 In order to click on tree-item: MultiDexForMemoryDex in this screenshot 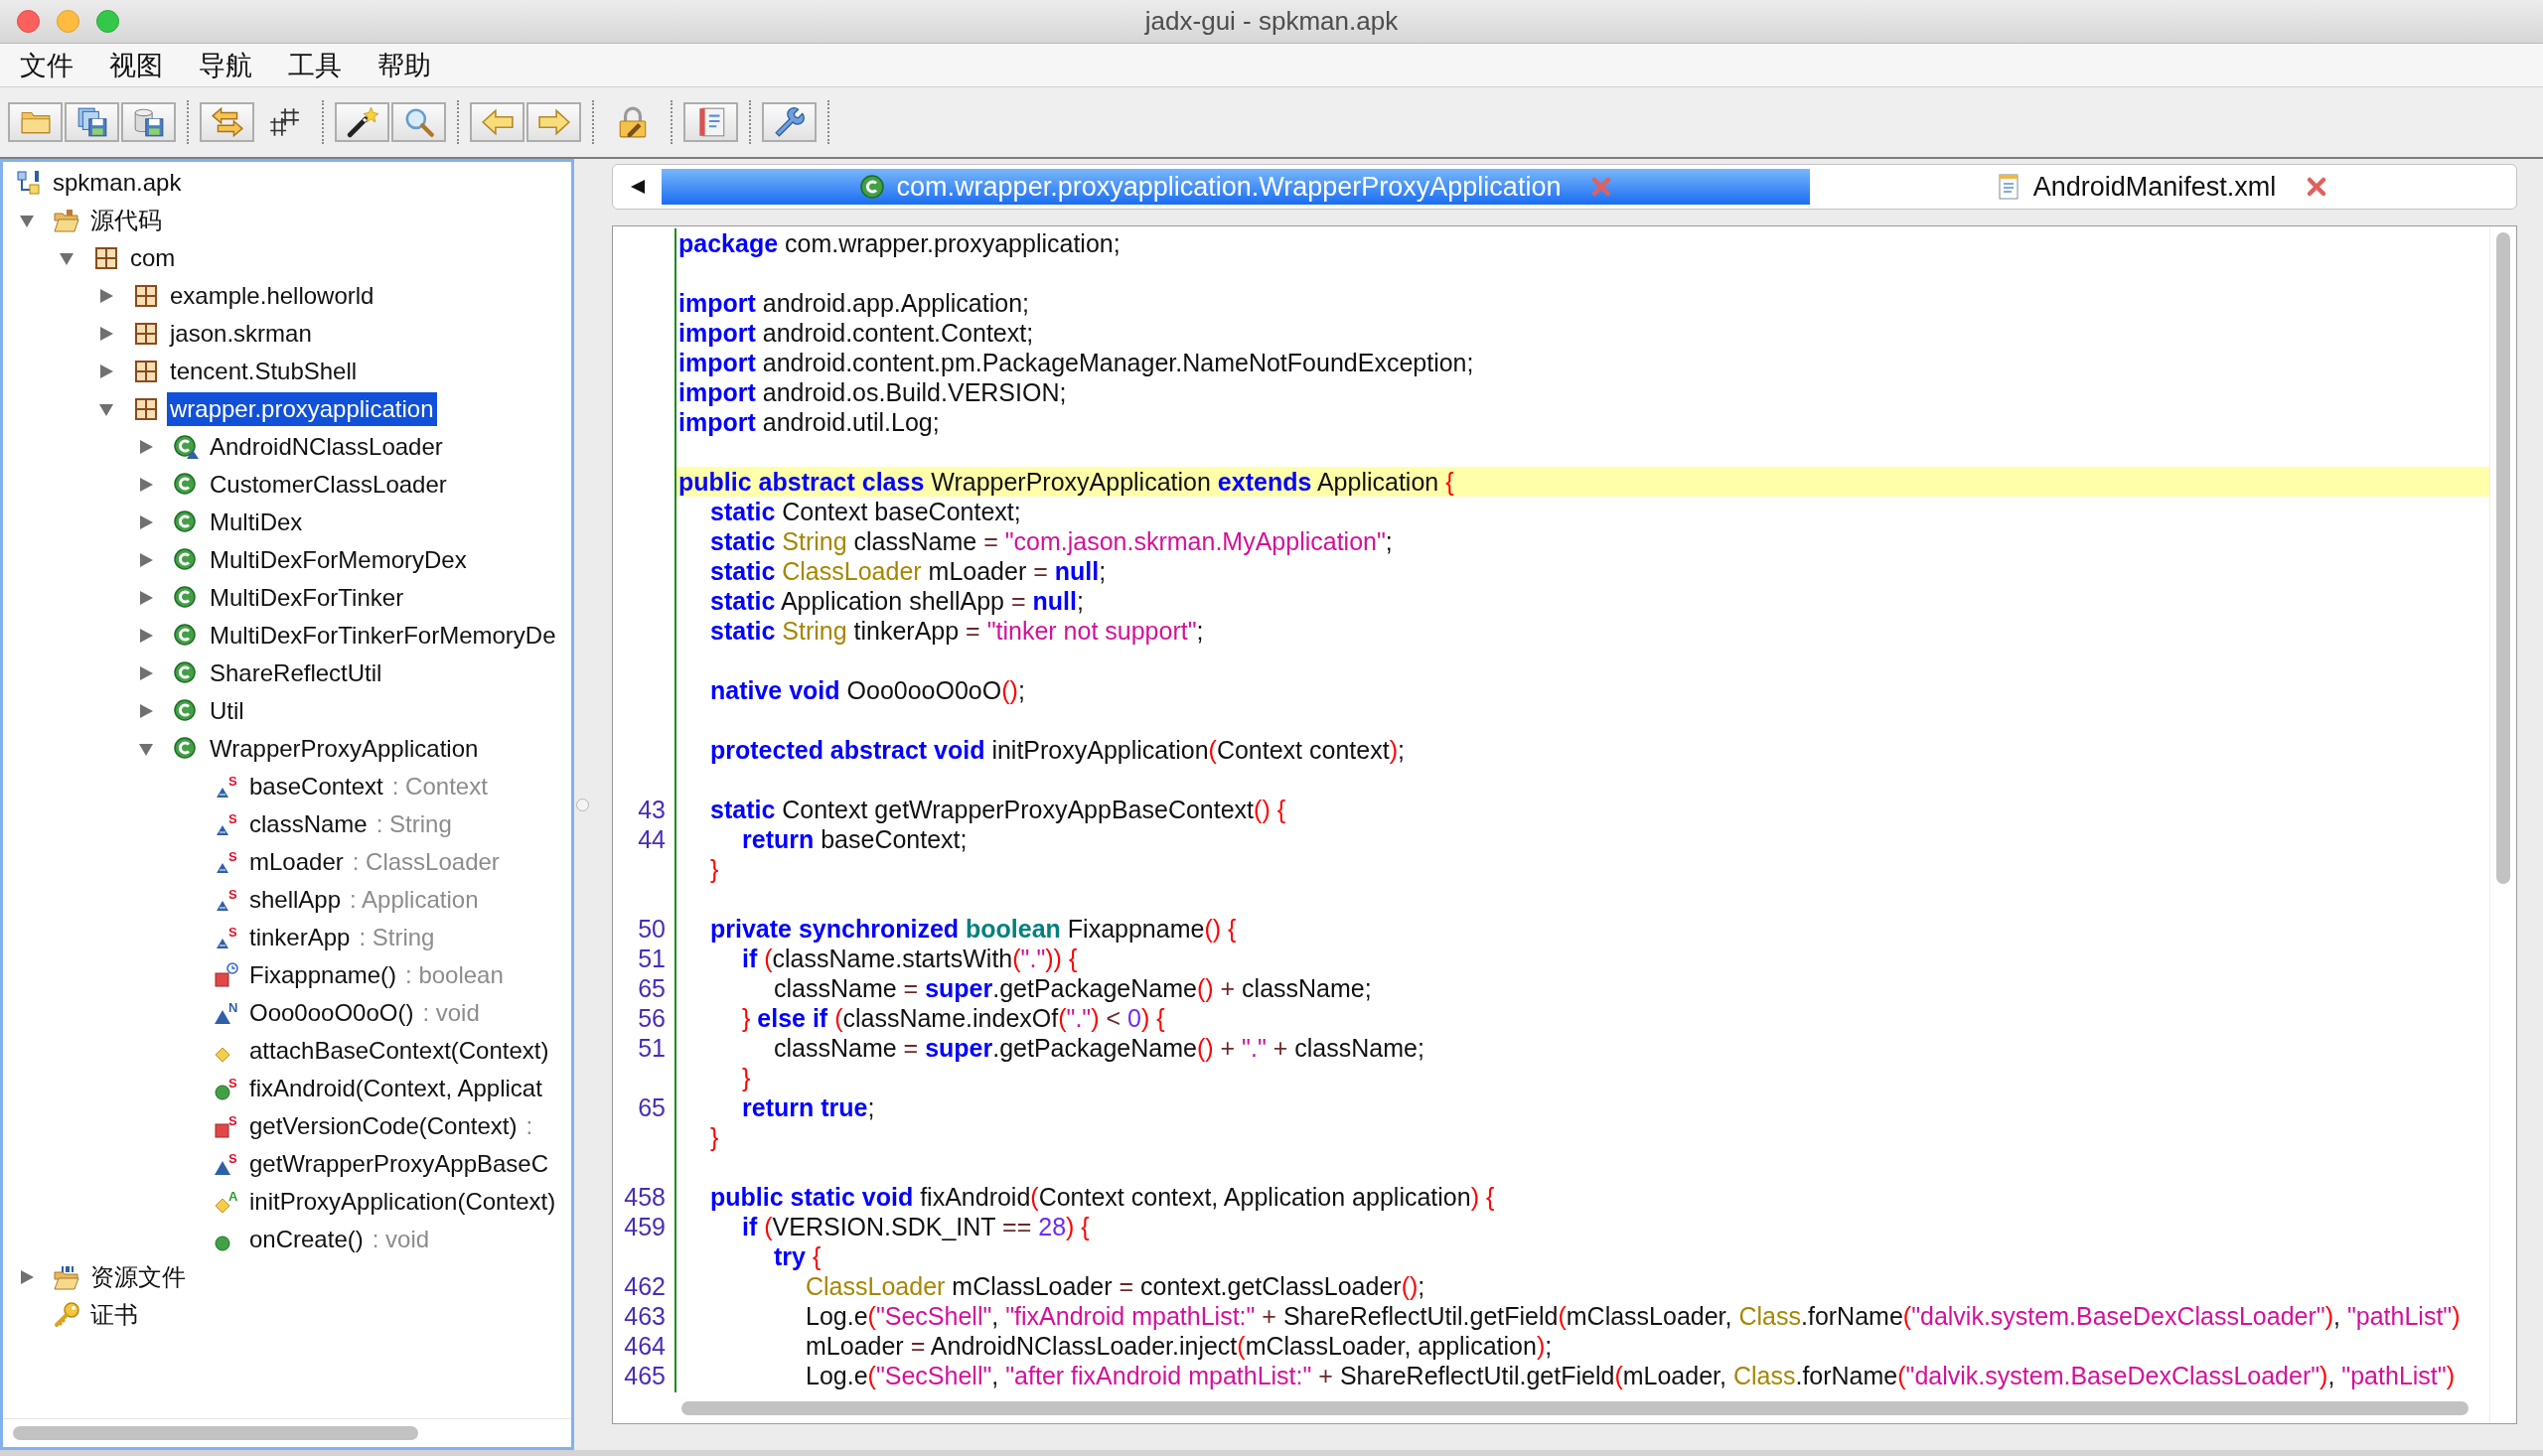, I will do `click(338, 560)`.